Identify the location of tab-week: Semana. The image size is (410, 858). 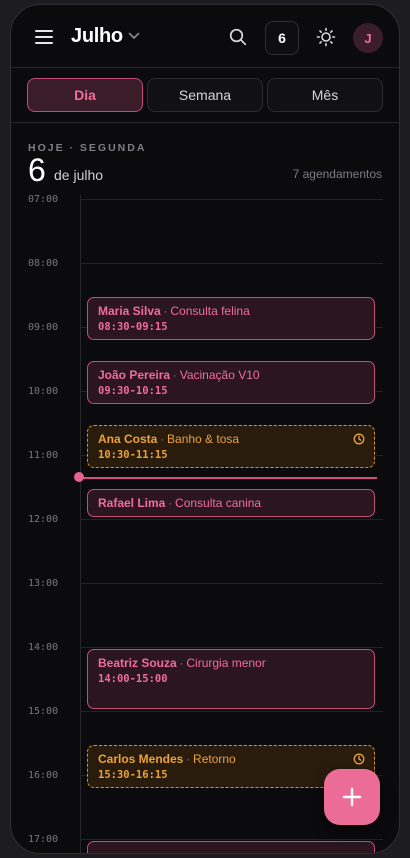
(205, 95).